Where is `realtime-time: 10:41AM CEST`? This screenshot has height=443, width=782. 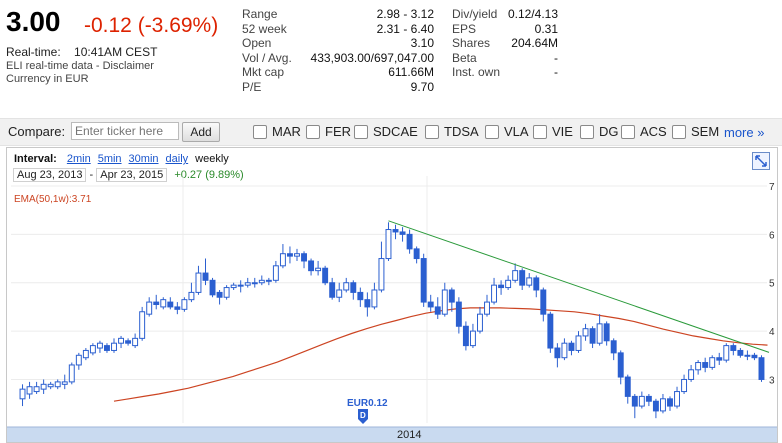 realtime-time: 10:41AM CEST is located at coordinates (116, 52).